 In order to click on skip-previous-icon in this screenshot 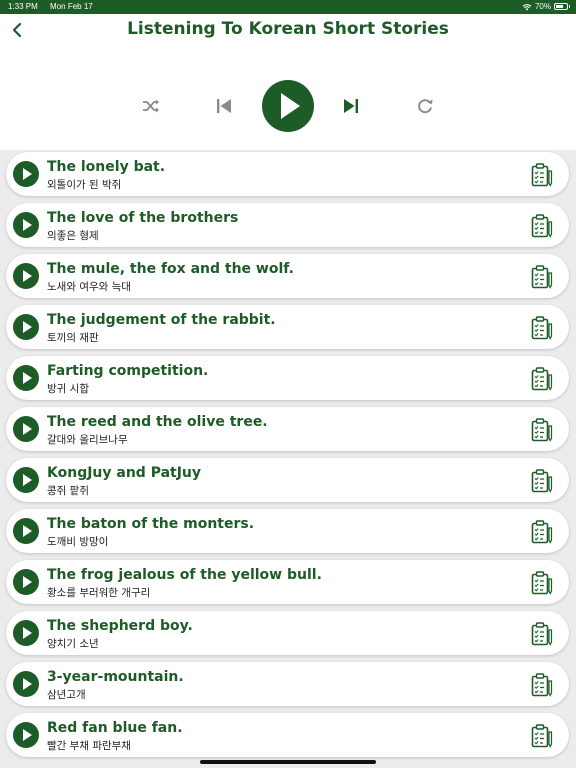, I will do `click(224, 106)`.